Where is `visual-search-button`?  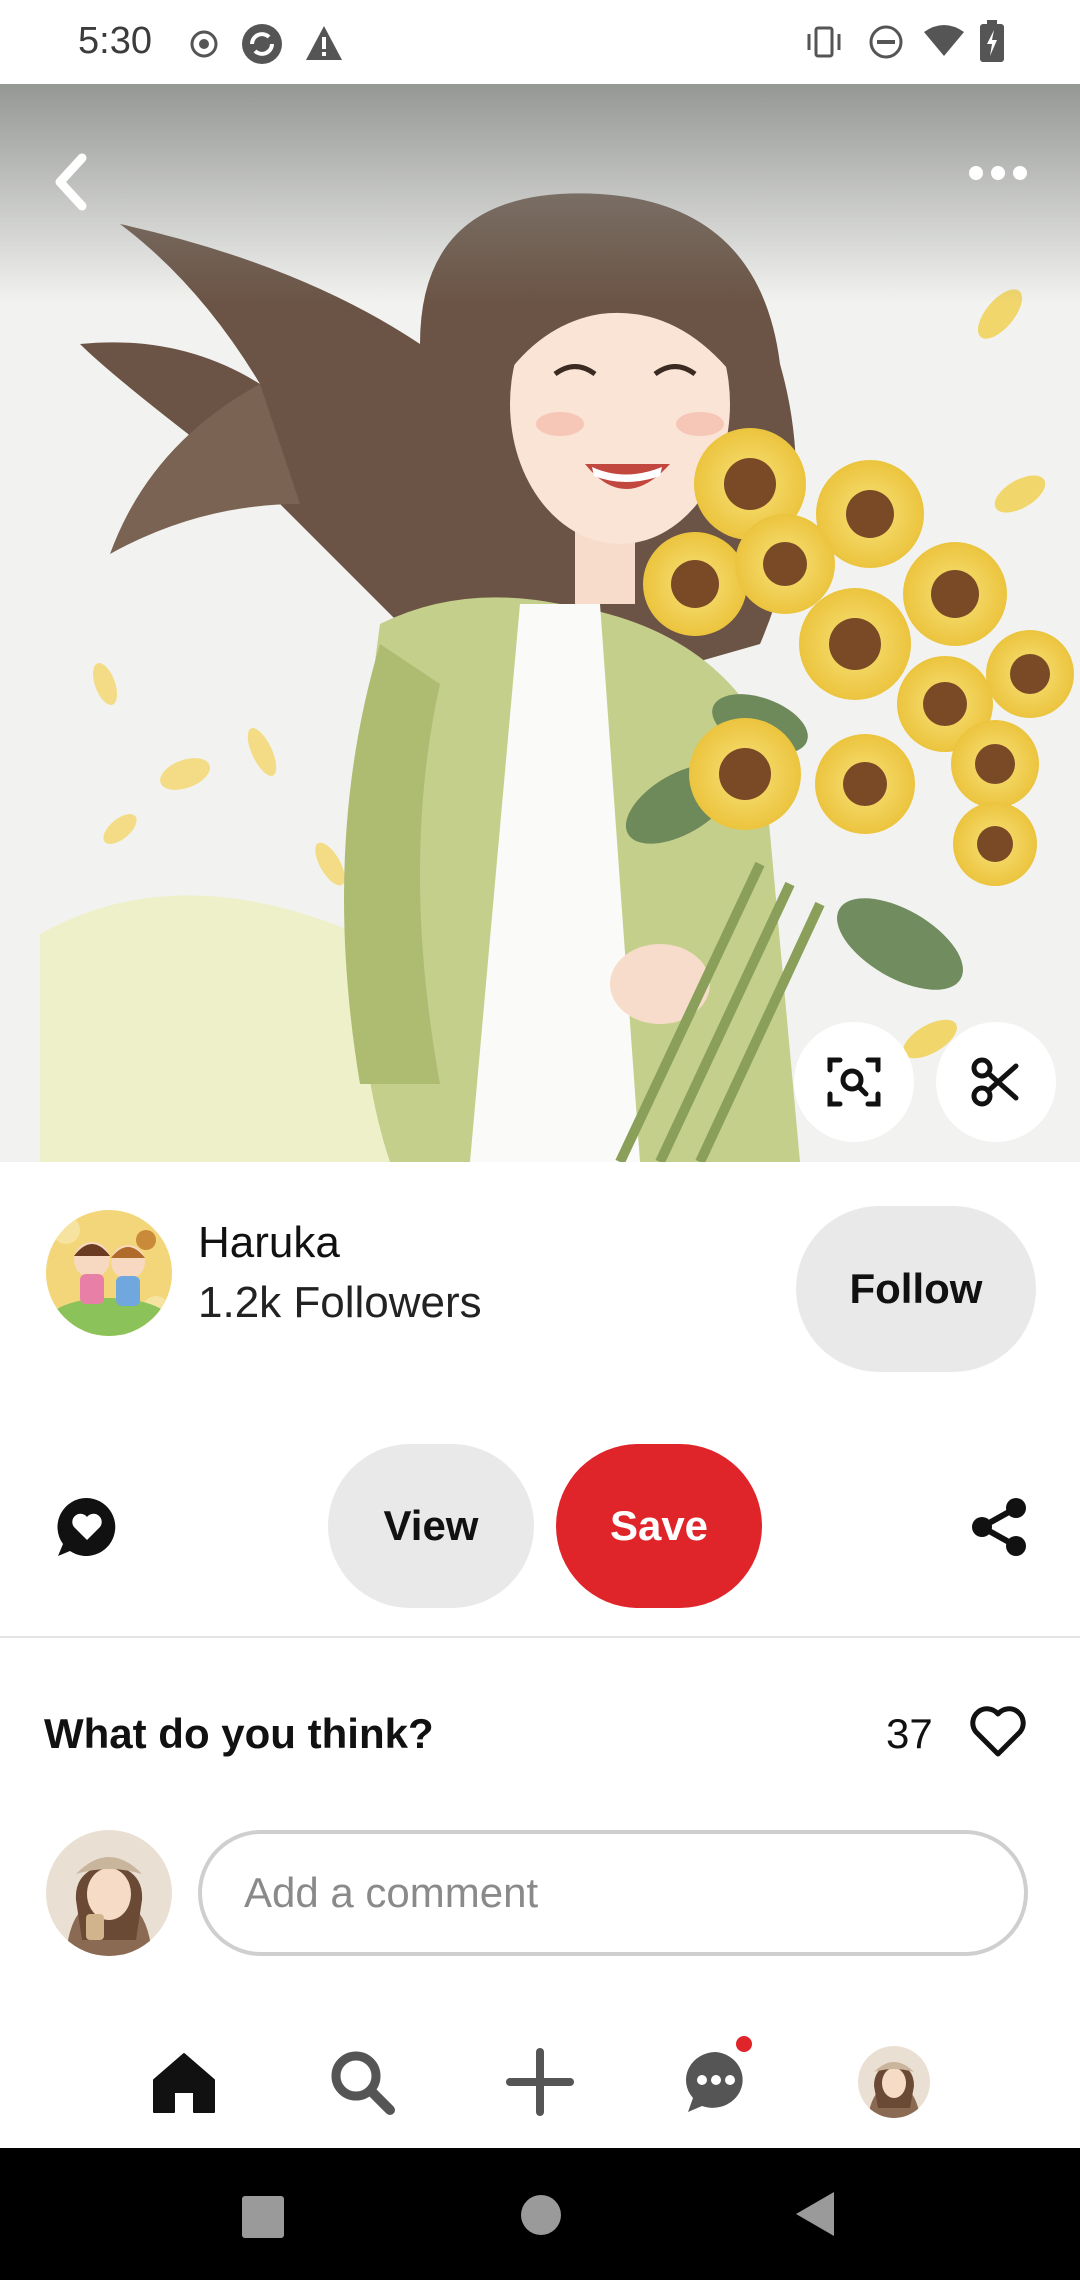 visual-search-button is located at coordinates (854, 1082).